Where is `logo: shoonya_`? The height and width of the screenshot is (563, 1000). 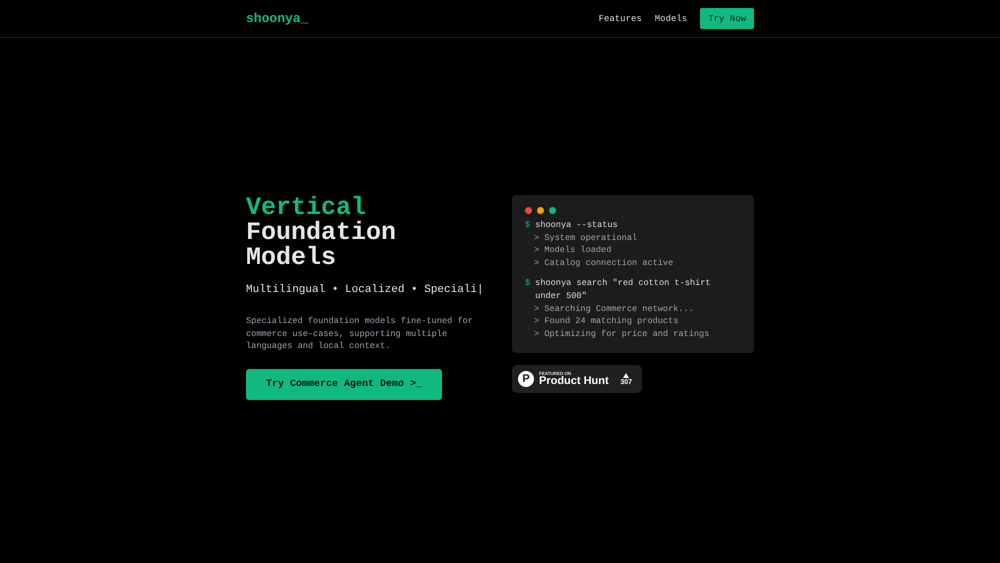 logo: shoonya_ is located at coordinates (277, 18).